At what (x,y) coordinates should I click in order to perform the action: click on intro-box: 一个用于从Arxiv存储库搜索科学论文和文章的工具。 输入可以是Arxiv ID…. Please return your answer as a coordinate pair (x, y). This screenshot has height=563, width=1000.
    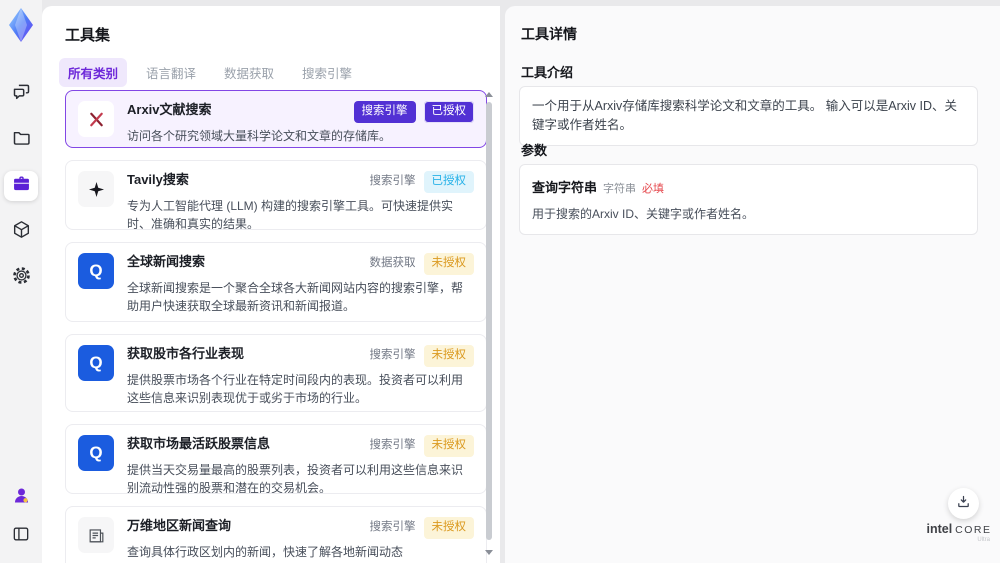
    Looking at the image, I should click on (748, 116).